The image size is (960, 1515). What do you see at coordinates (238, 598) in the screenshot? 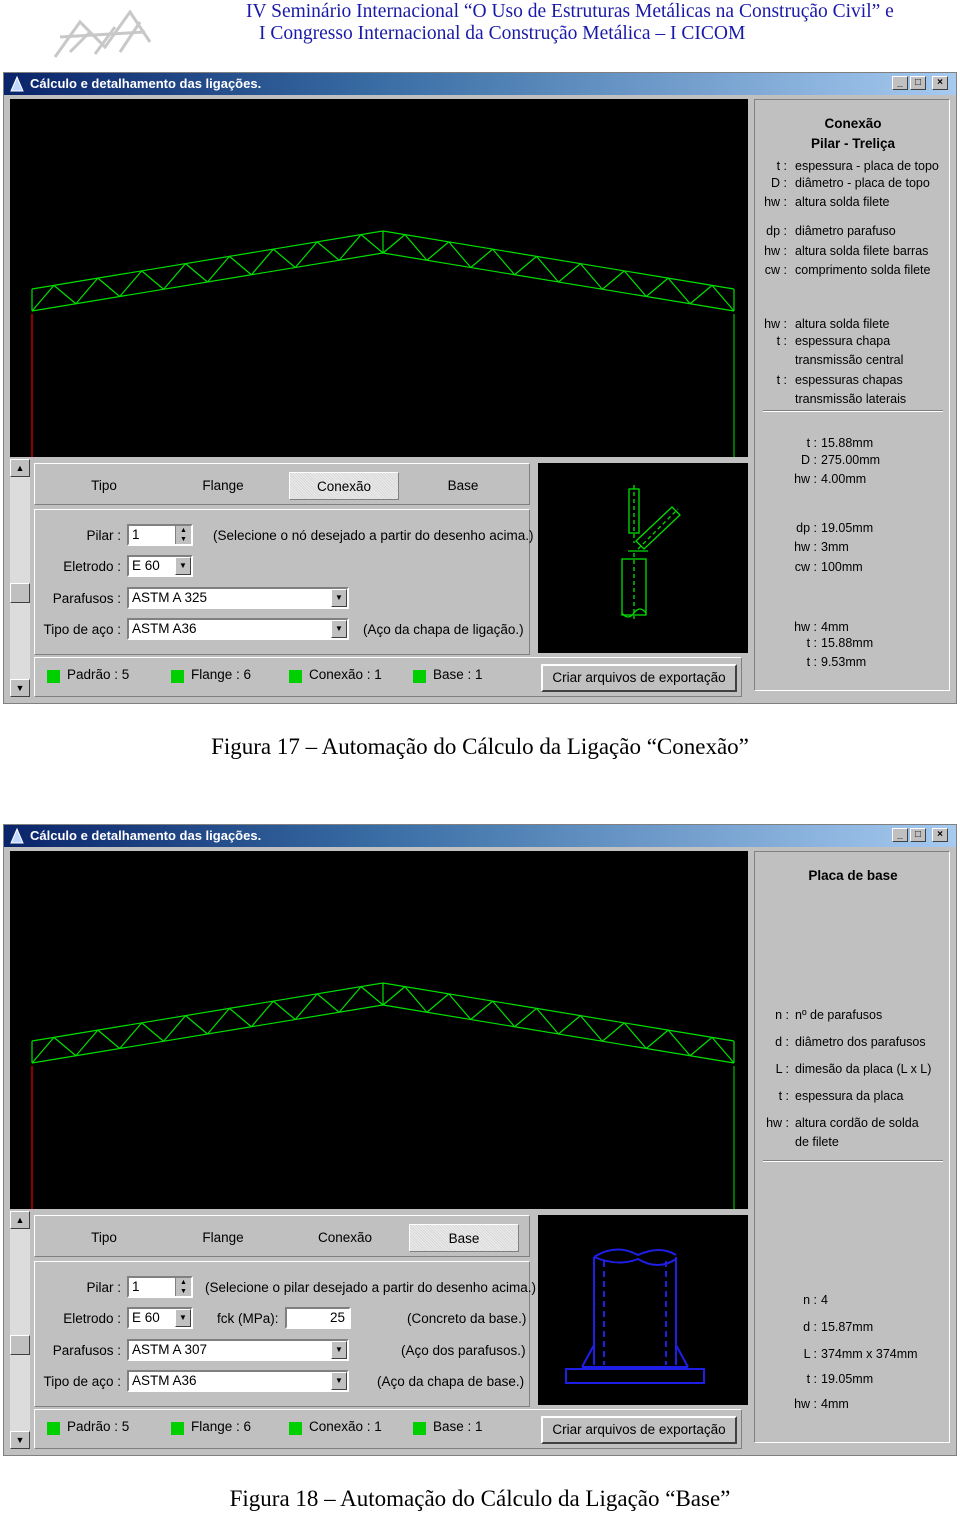
I see `parafusos-select: ASTM A 325 ▼` at bounding box center [238, 598].